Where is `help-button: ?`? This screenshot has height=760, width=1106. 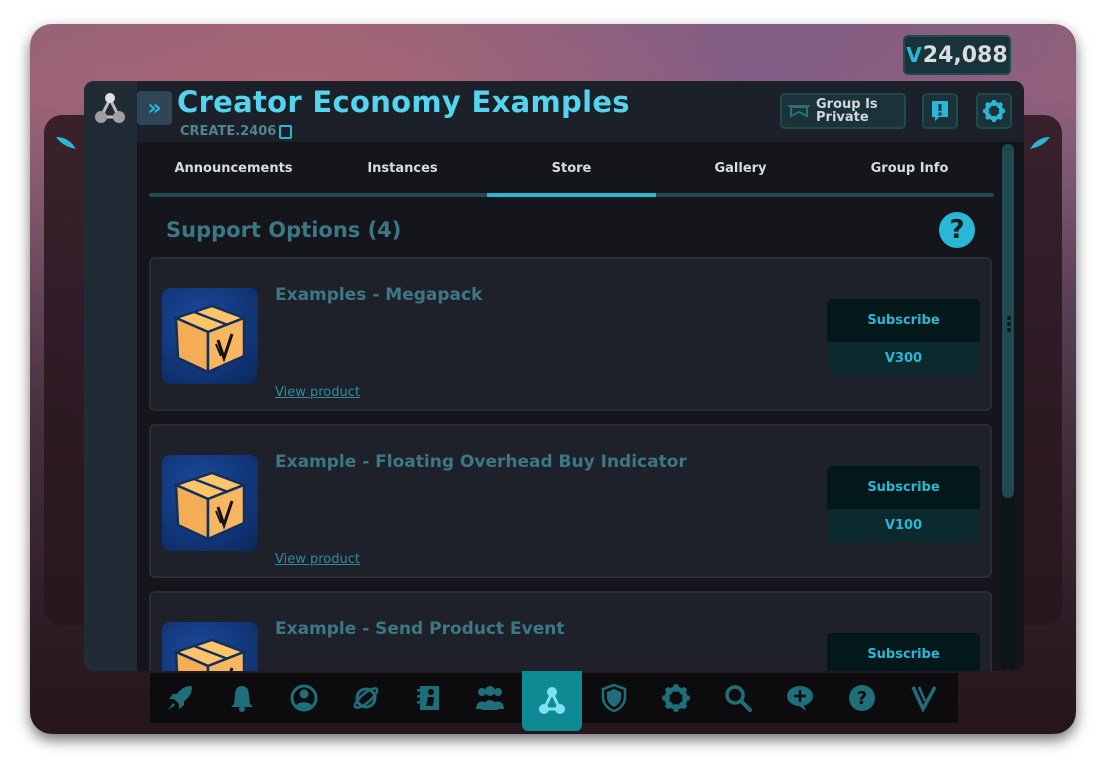 help-button: ? is located at coordinates (957, 230).